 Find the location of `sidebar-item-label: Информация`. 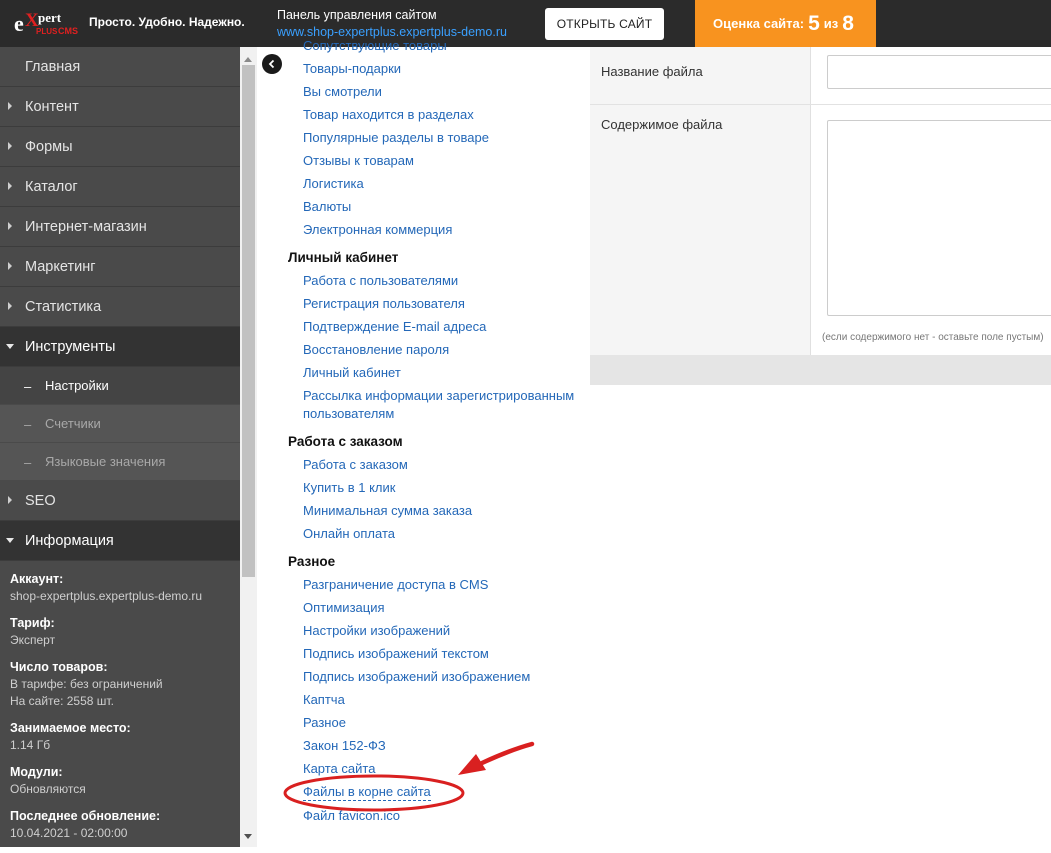

sidebar-item-label: Информация is located at coordinates (69, 540).